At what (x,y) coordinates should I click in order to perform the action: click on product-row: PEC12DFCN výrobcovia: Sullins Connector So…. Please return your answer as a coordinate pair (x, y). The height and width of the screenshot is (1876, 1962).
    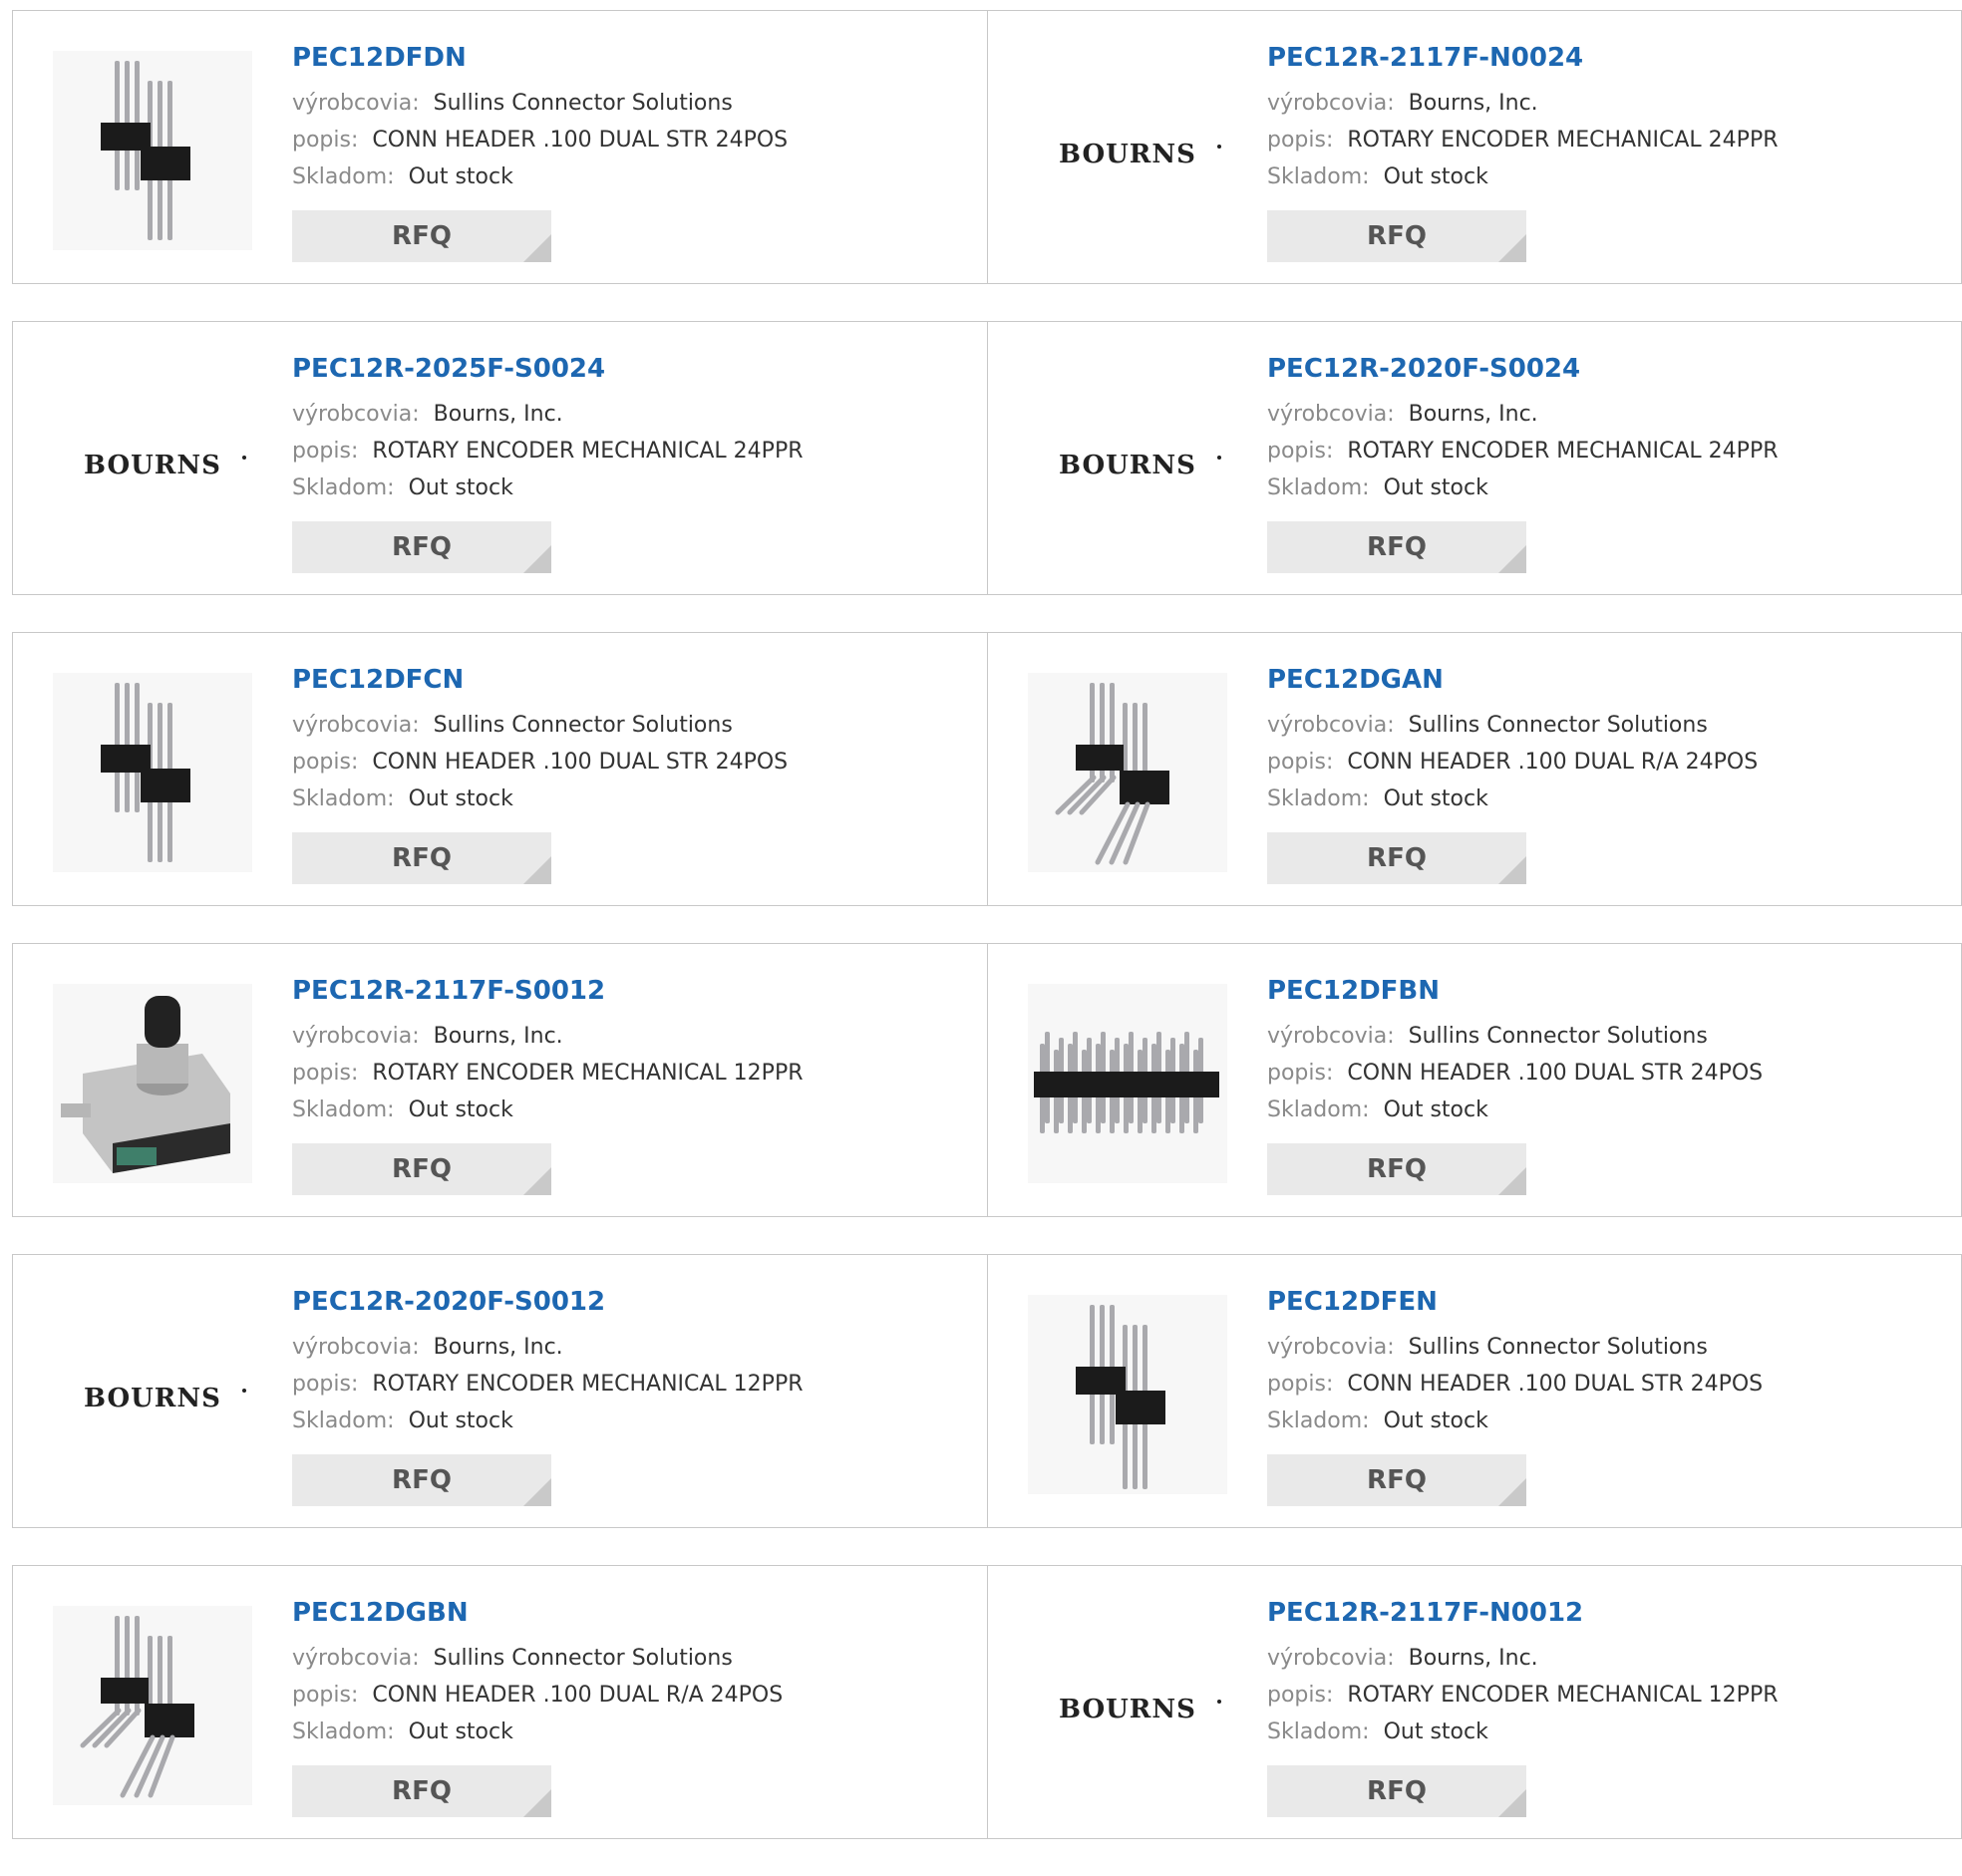
    Looking at the image, I should click on (987, 769).